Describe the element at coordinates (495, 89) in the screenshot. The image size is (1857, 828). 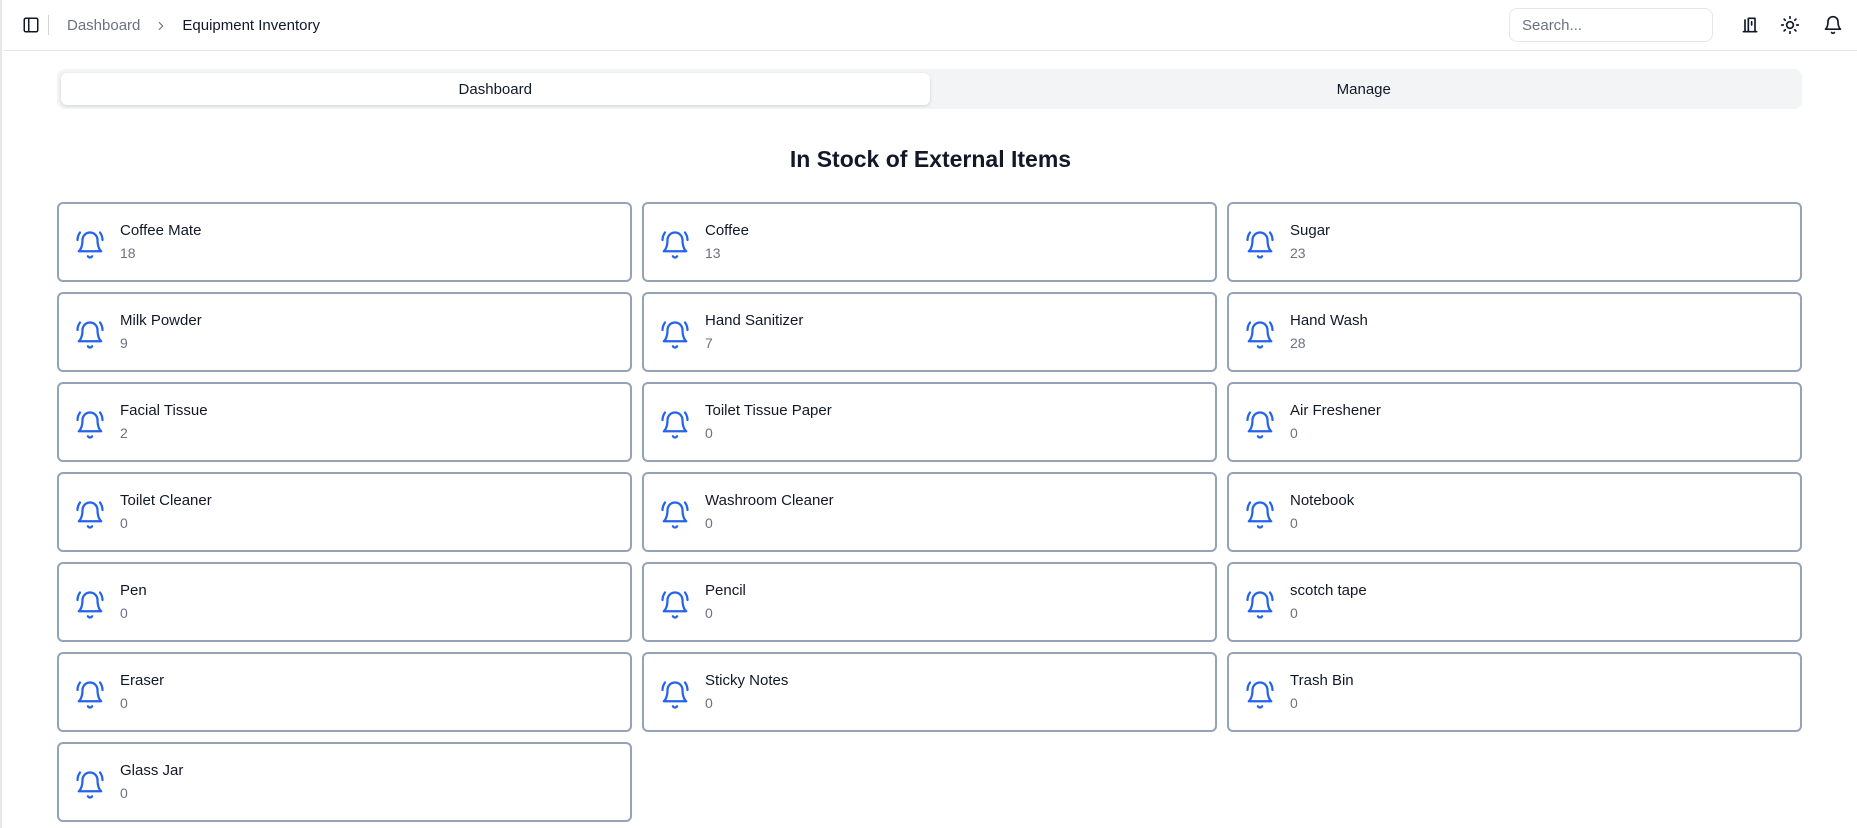
I see `tab-dashboard: Dashboard` at that location.